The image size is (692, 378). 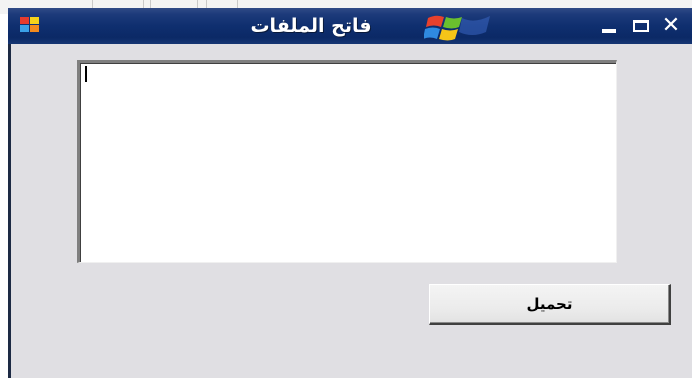 What do you see at coordinates (609, 31) in the screenshot?
I see `minimize-icon` at bounding box center [609, 31].